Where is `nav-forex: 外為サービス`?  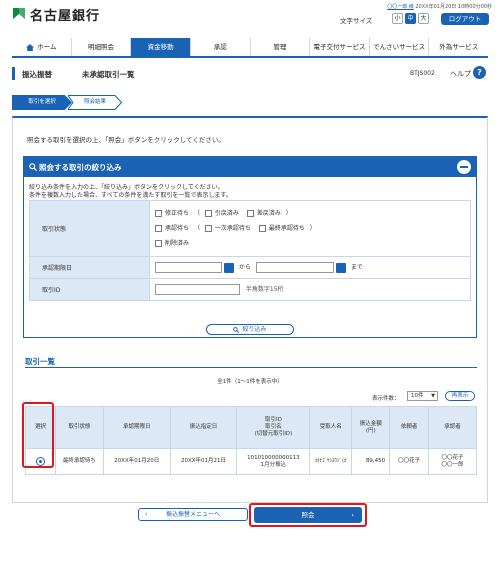 nav-forex: 外為サービス is located at coordinates (458, 47).